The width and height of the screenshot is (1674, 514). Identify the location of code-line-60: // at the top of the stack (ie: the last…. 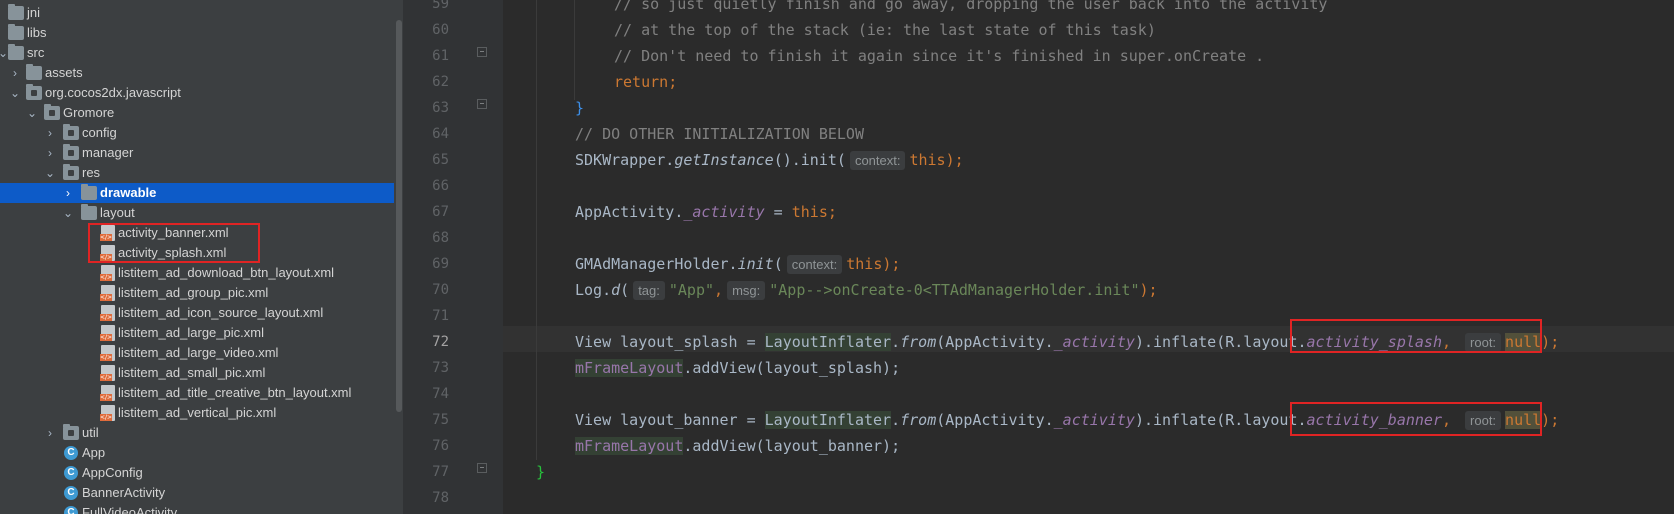
(885, 30).